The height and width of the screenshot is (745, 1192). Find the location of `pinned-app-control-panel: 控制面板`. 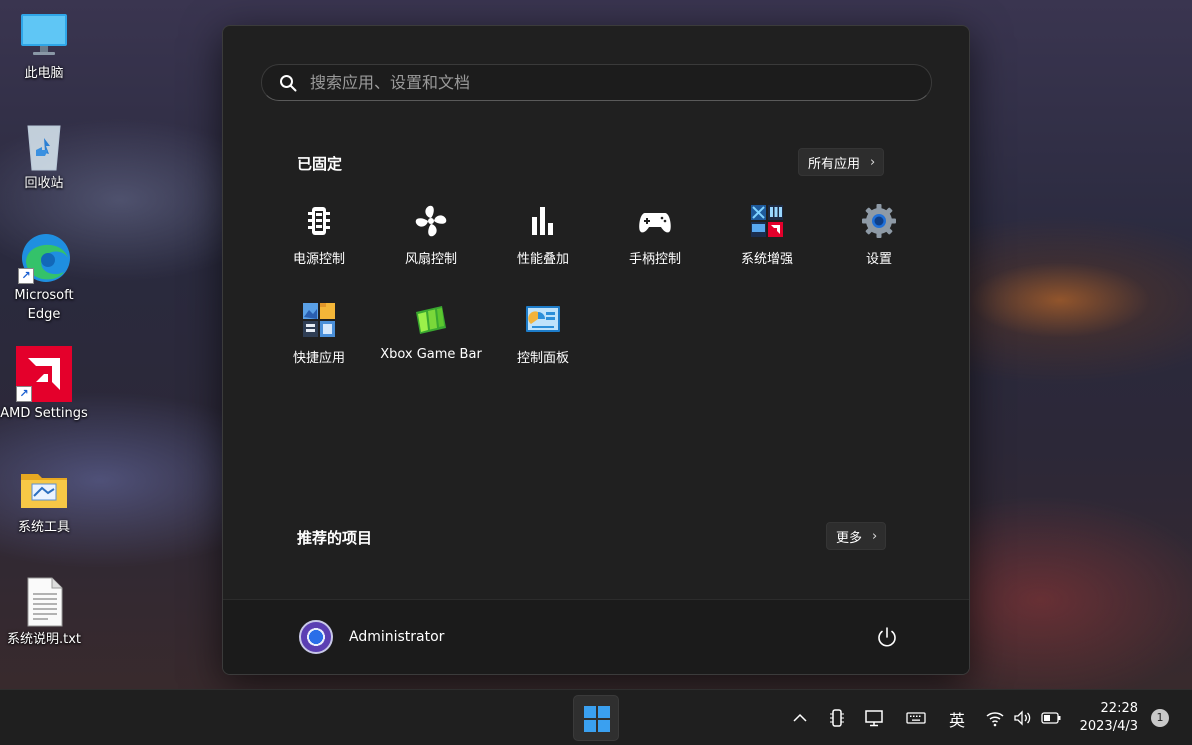

pinned-app-control-panel: 控制面板 is located at coordinates (543, 344).